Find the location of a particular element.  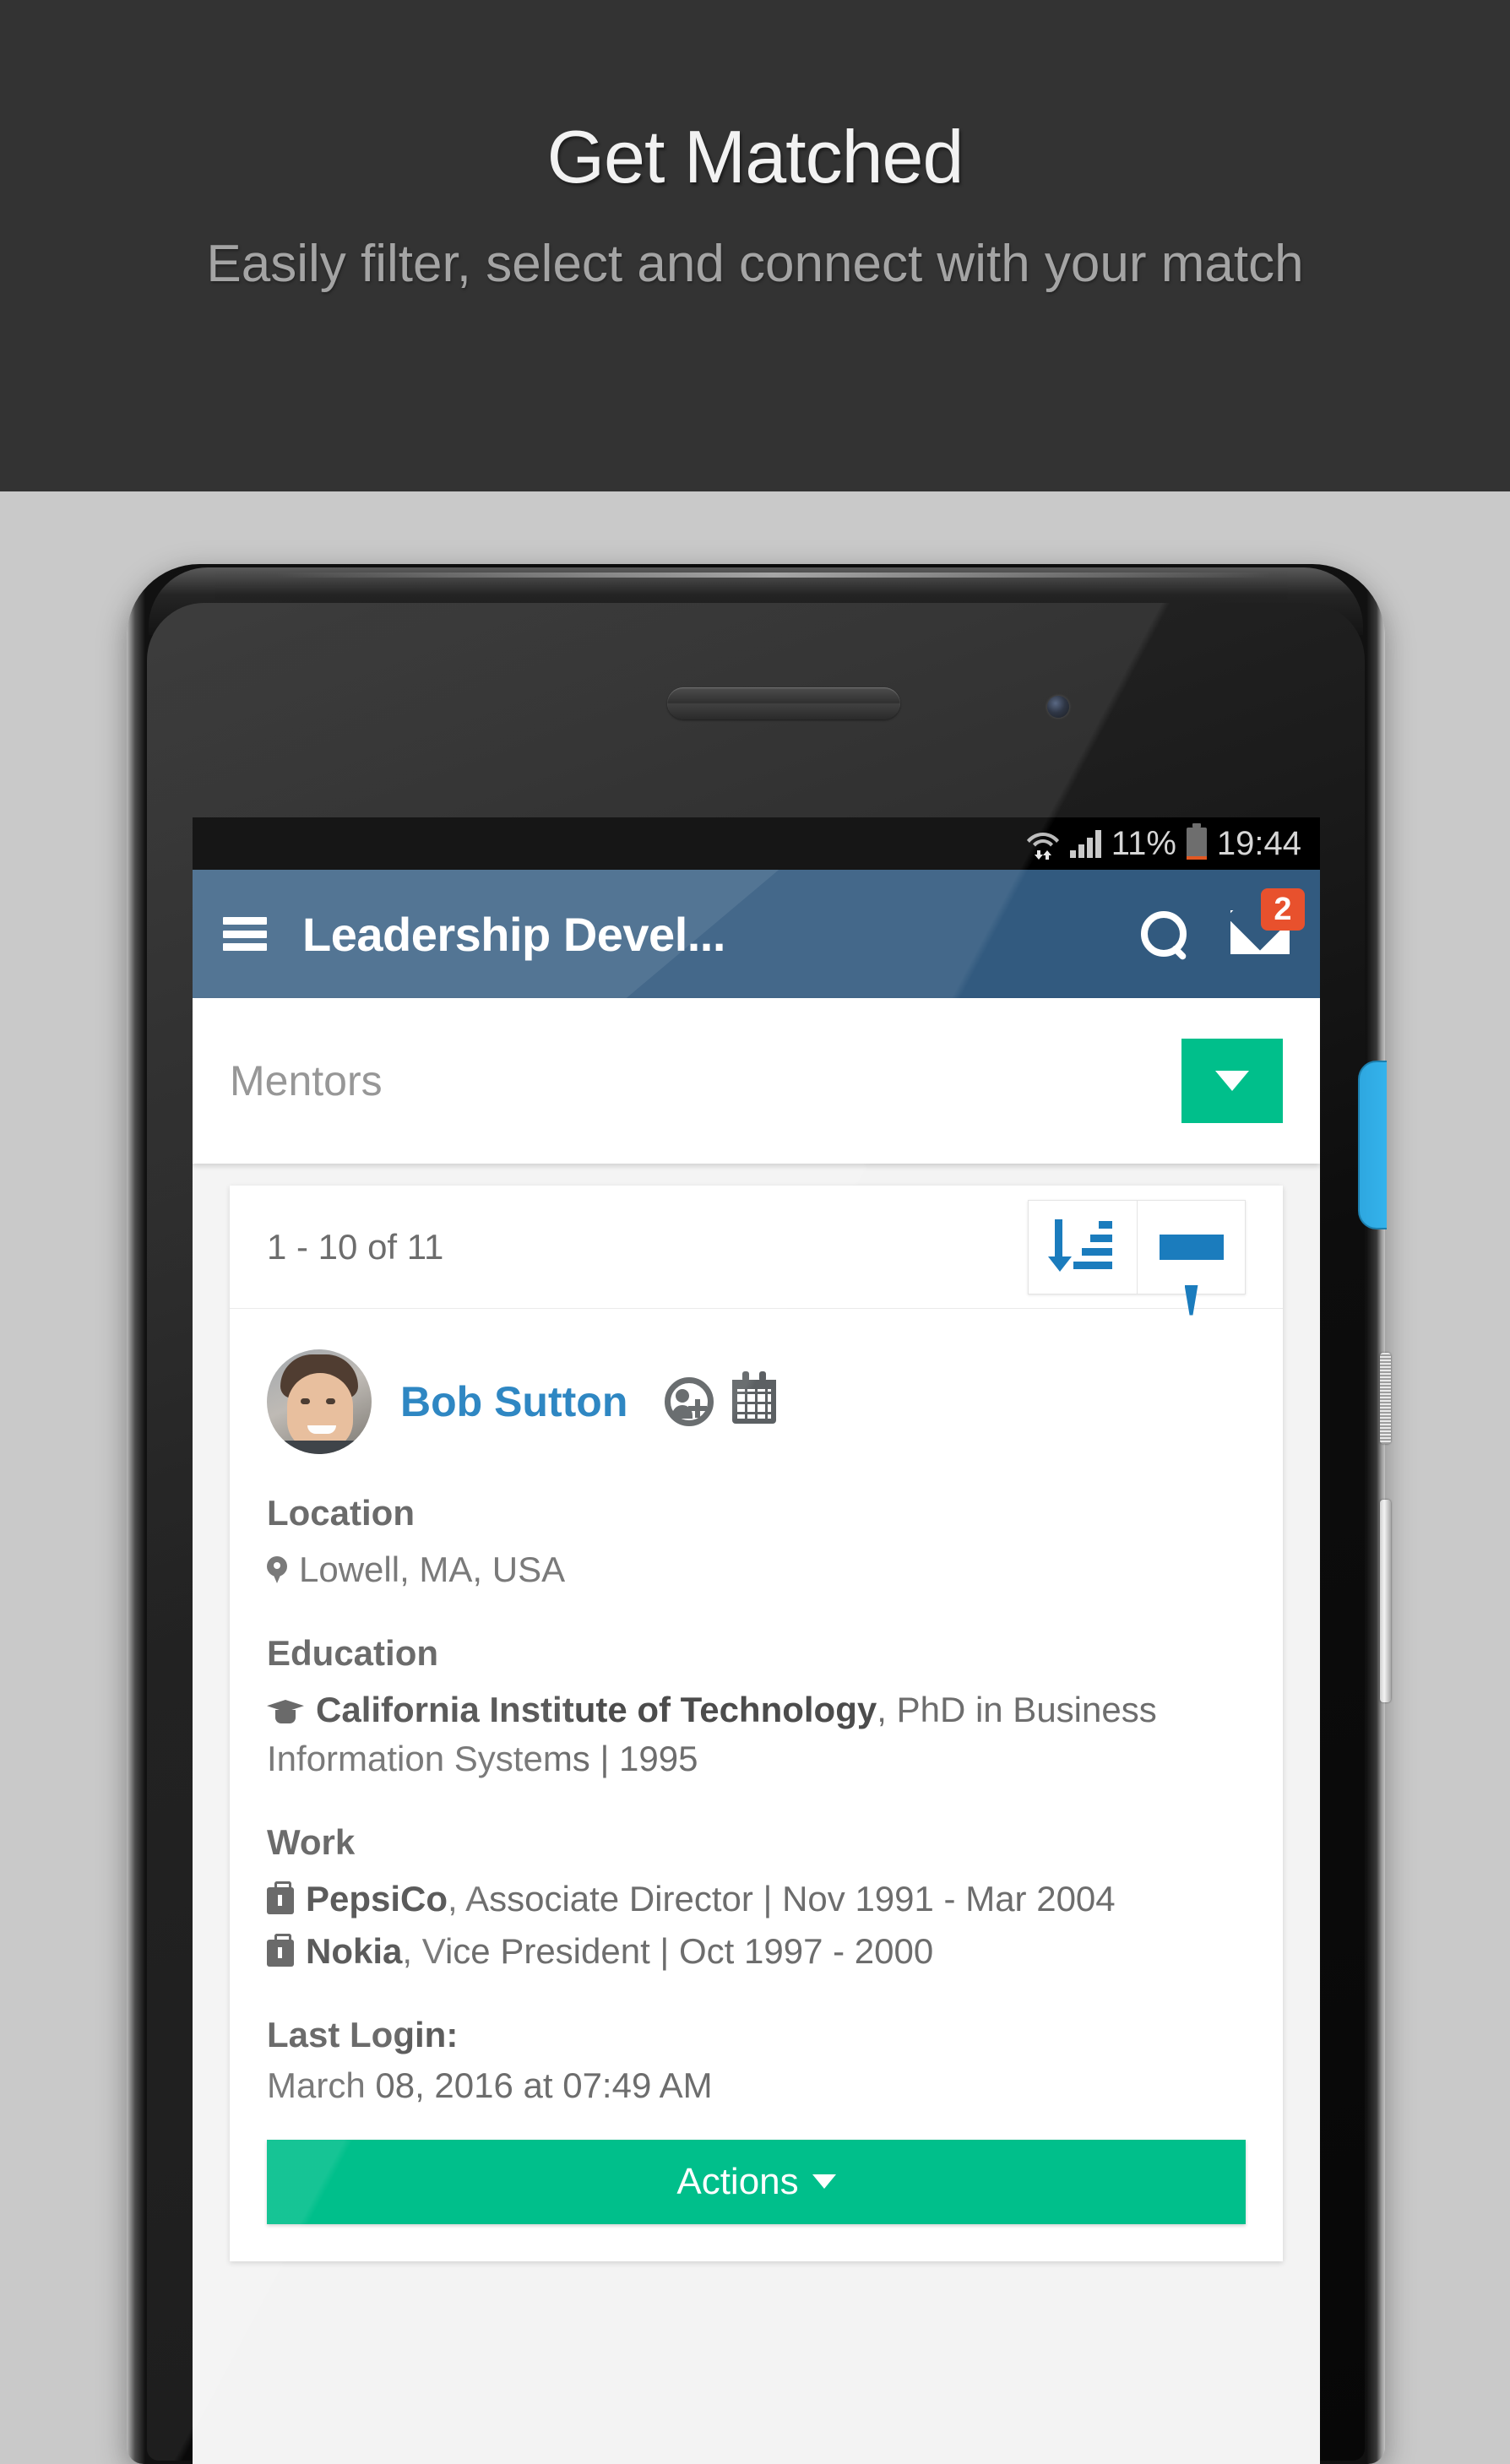

last-login-value: March 08, 2016 at 07:49 AM is located at coordinates (490, 2085).